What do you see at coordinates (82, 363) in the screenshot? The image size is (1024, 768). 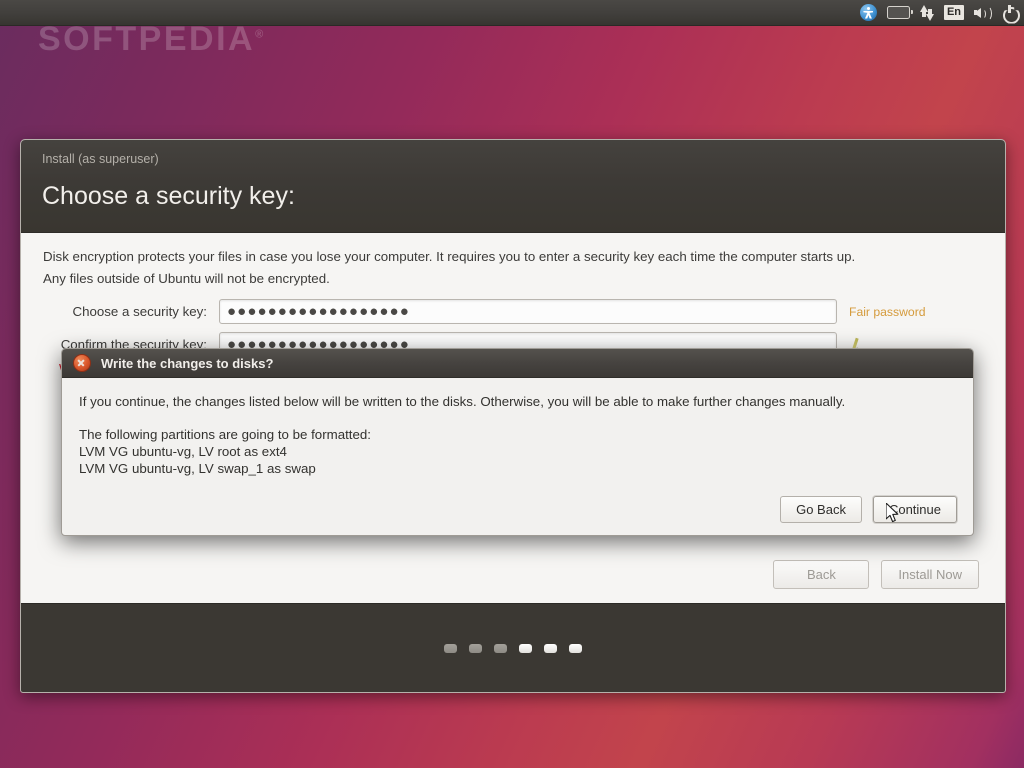 I see `close-icon` at bounding box center [82, 363].